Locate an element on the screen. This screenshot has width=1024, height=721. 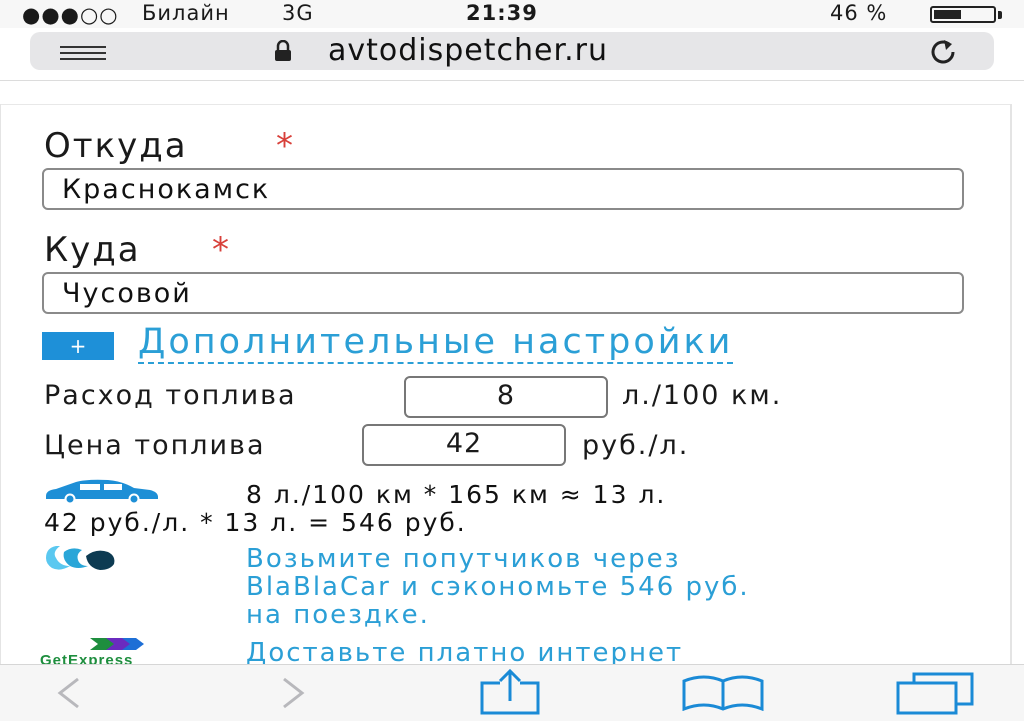
lock-icon is located at coordinates (283, 50).